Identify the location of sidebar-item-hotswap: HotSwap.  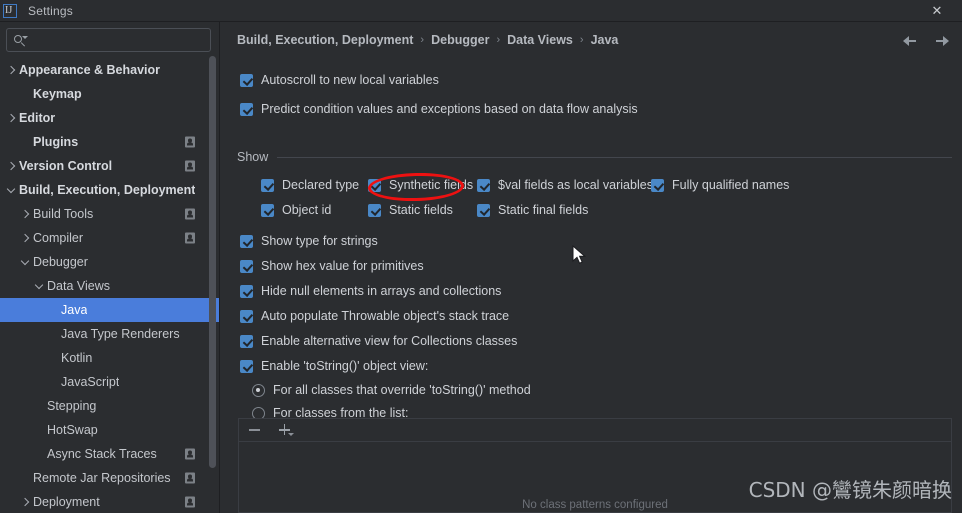
(109, 430).